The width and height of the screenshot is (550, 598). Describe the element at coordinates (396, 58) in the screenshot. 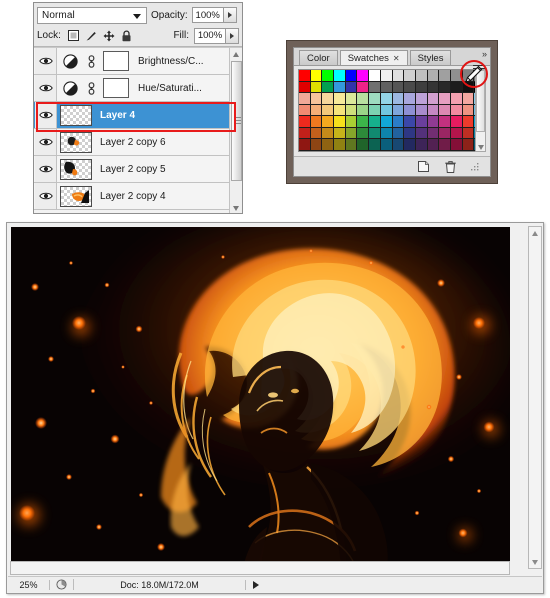

I see `close-icon: ✕` at that location.